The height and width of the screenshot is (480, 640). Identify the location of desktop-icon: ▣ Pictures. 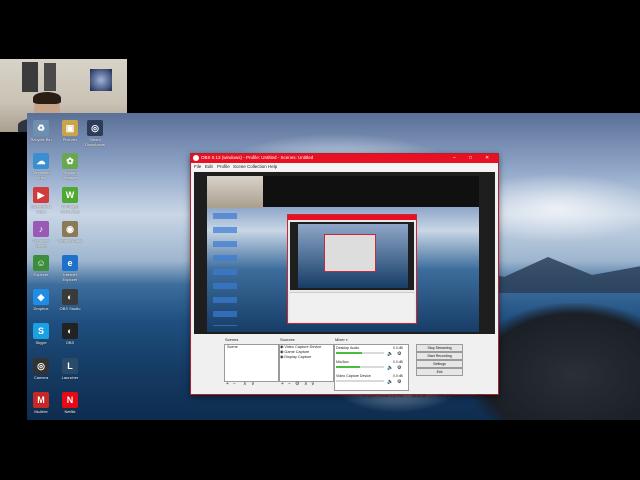
(70, 131).